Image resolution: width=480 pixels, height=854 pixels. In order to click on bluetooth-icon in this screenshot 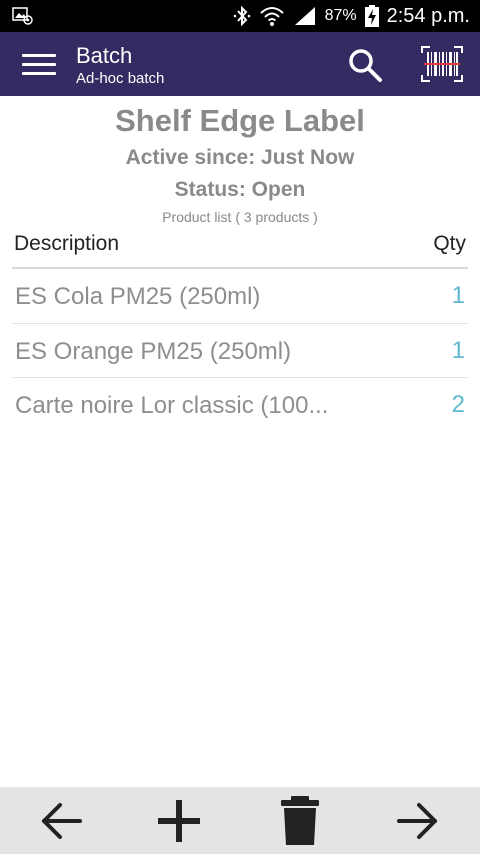, I will do `click(241, 16)`.